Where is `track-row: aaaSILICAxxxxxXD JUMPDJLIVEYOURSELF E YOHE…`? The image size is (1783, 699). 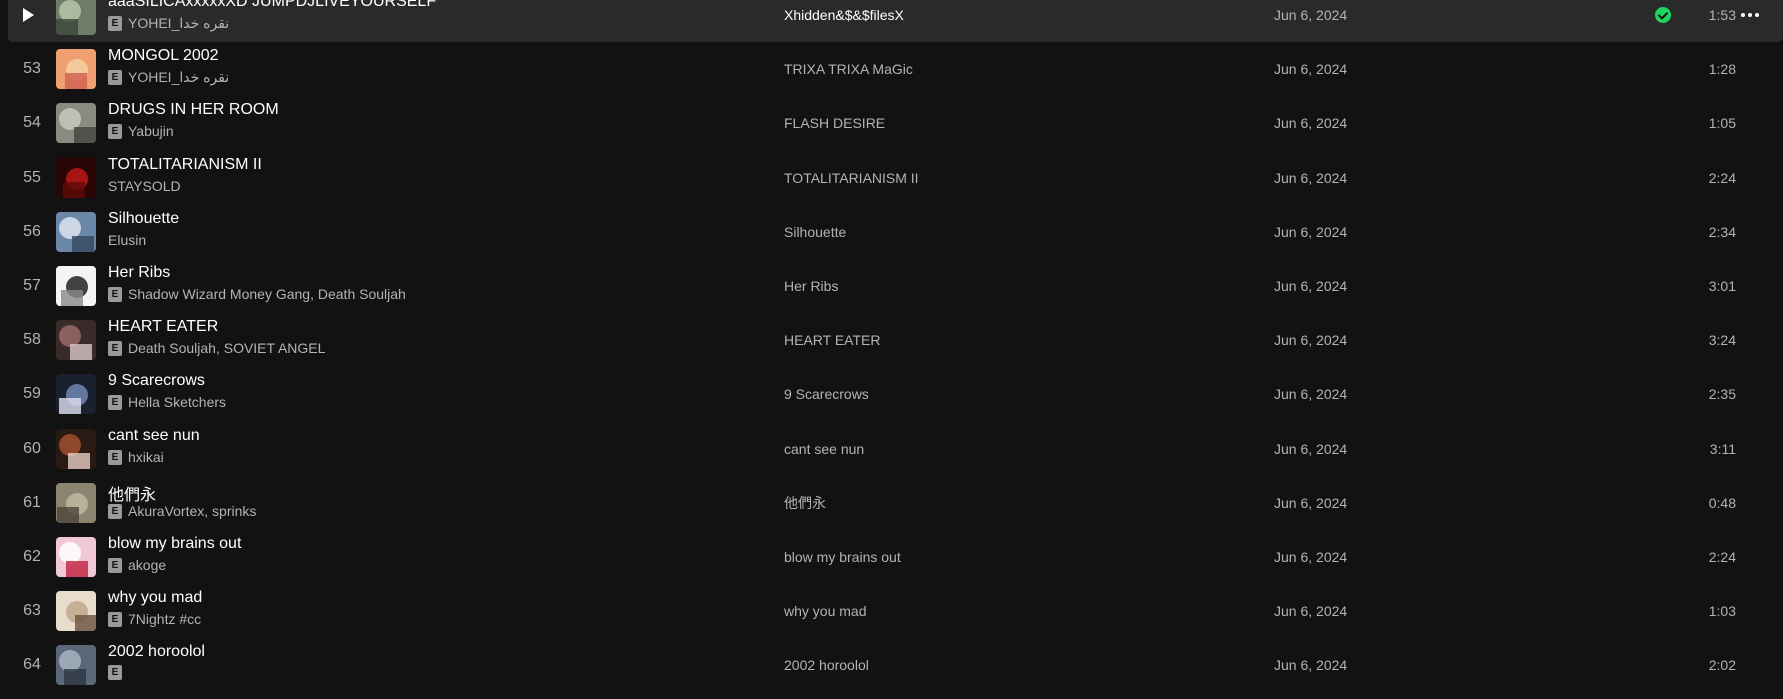
track-row: aaaSILICAxxxxxXD JUMPDJLIVEYOURSELF E YOHE… is located at coordinates (895, 21).